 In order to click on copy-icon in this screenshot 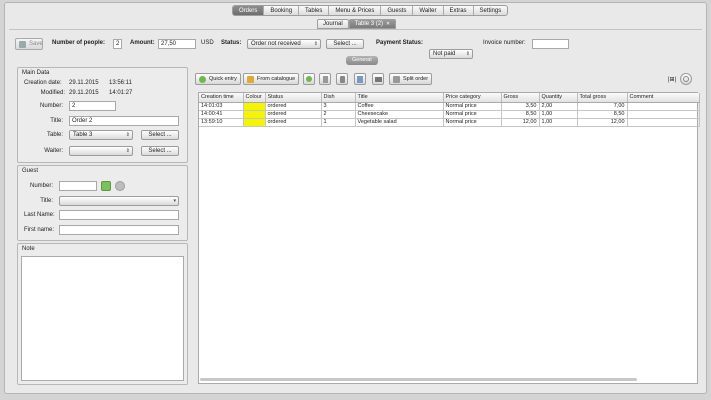, I will do `click(325, 79)`.